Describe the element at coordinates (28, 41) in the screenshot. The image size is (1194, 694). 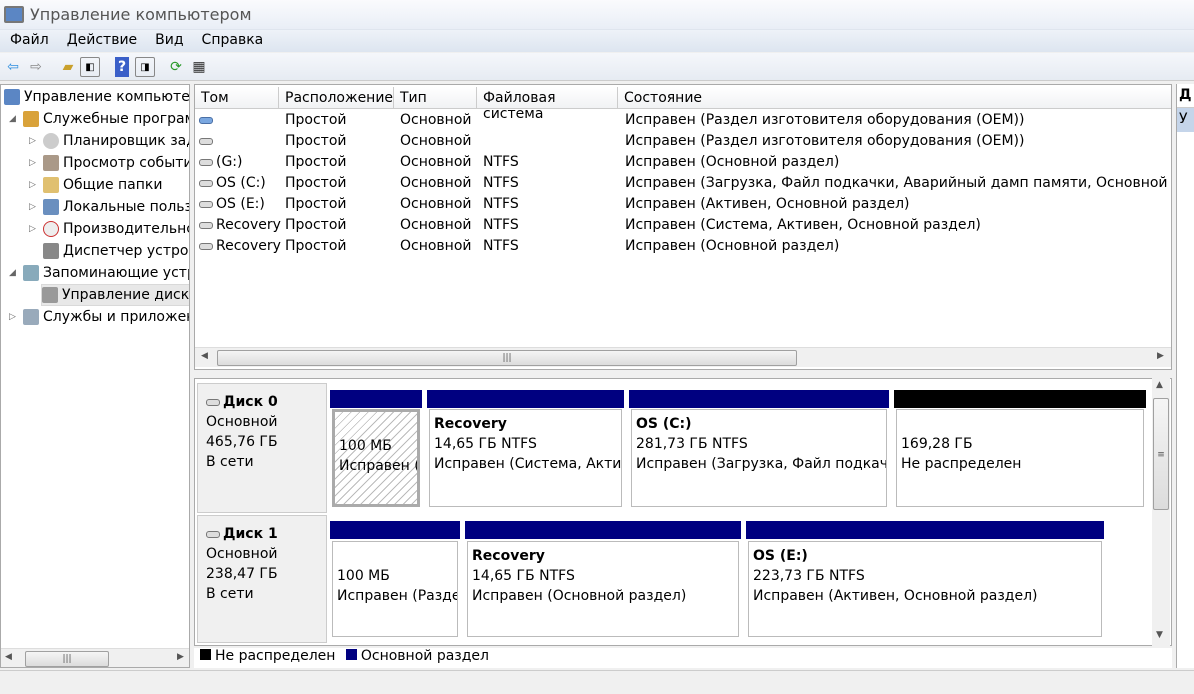
I see `menu-file: Файл` at that location.